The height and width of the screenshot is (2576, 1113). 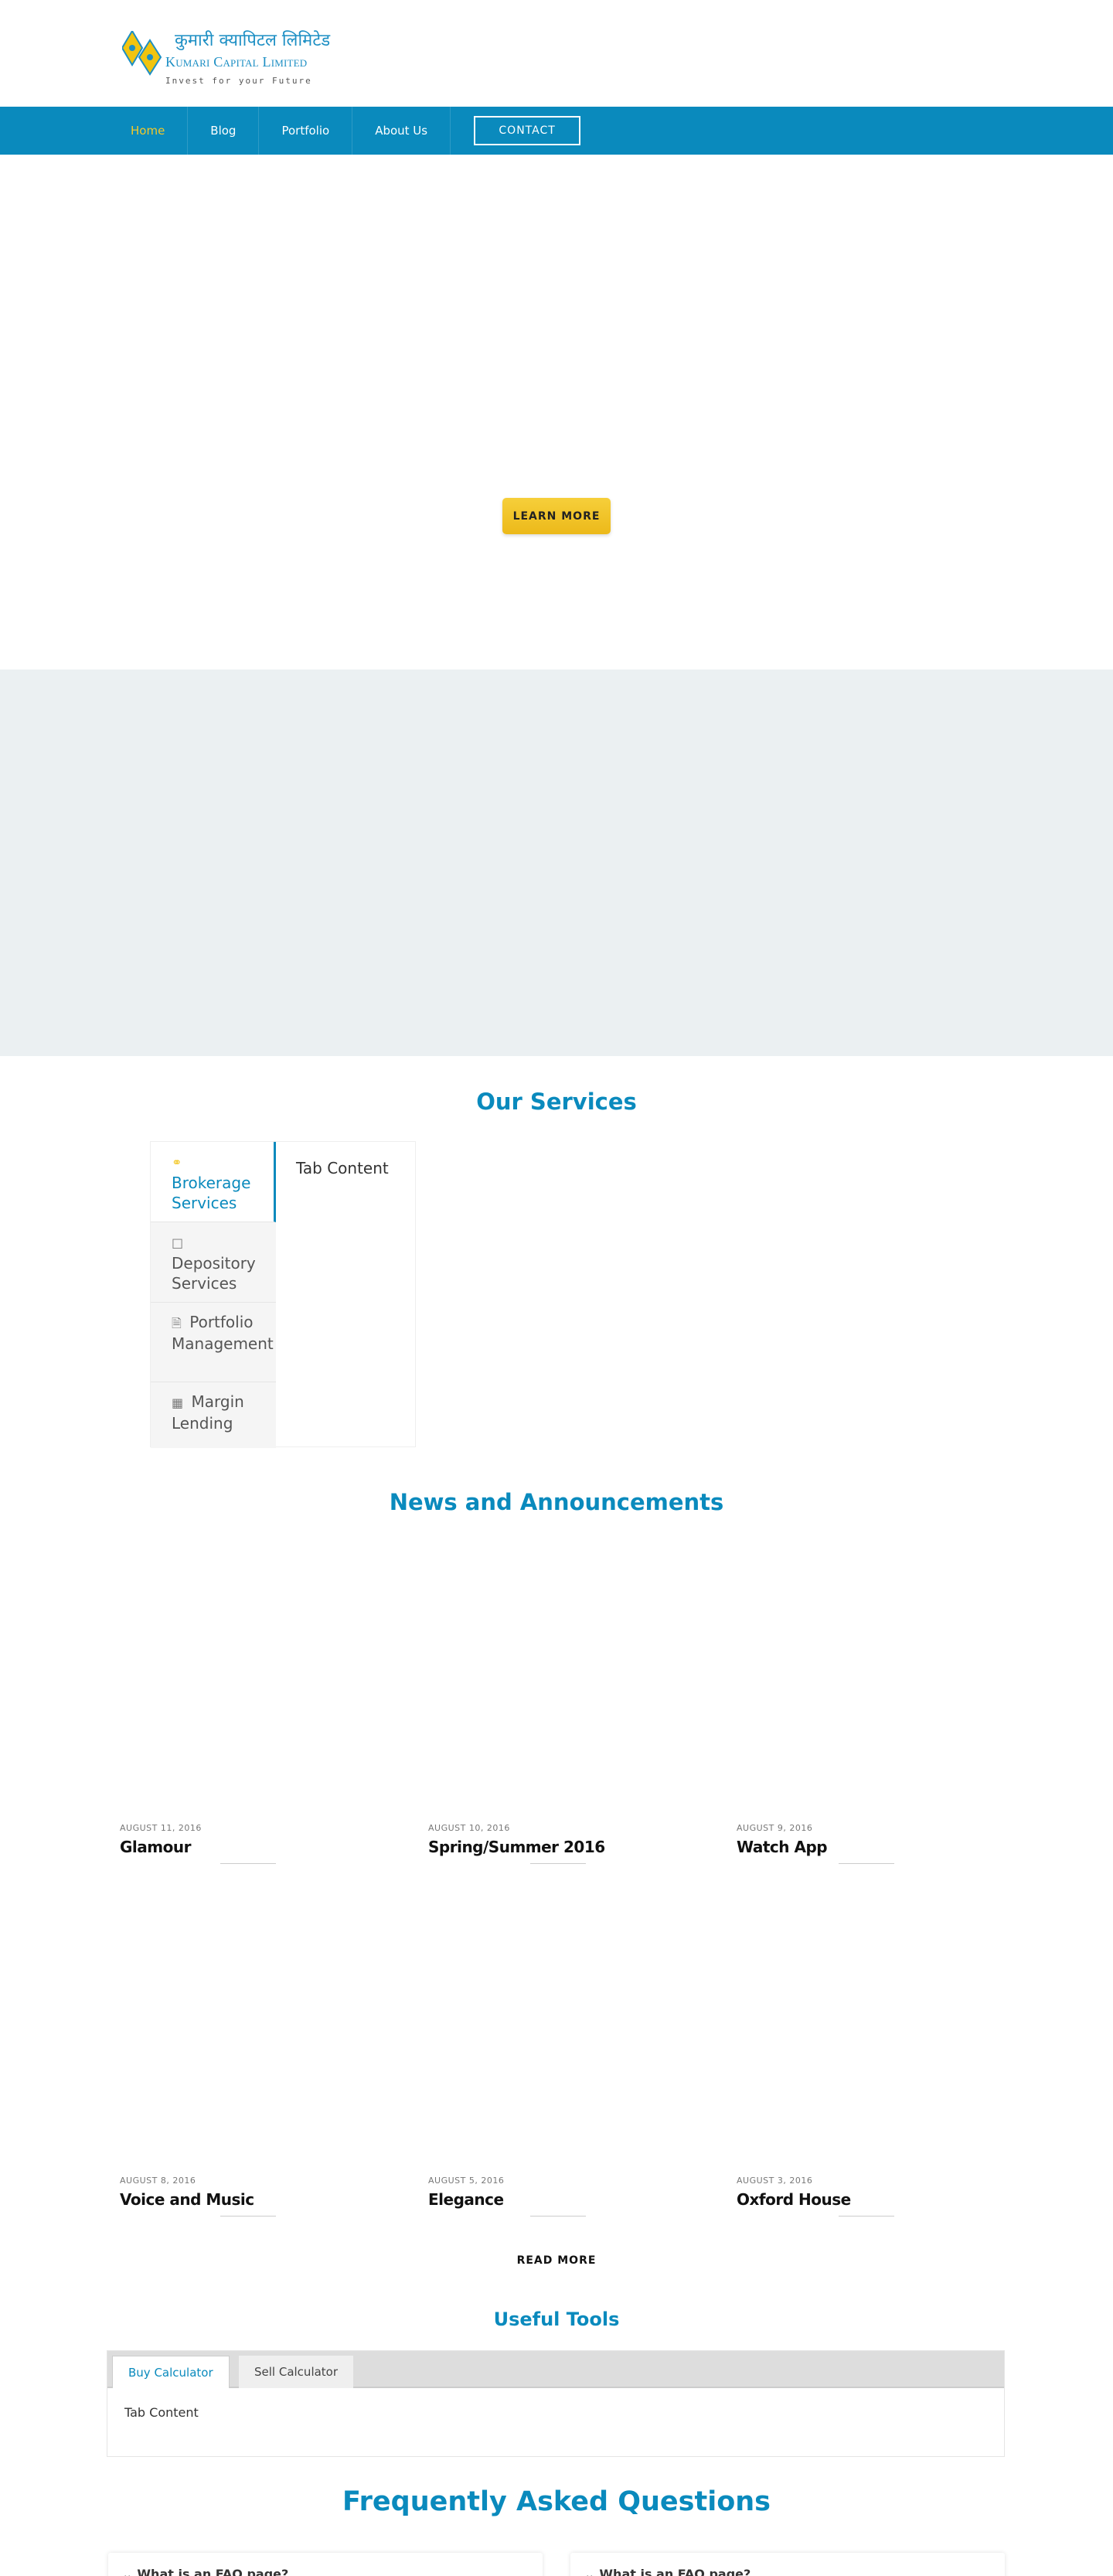 What do you see at coordinates (214, 1273) in the screenshot?
I see `tab-label: Depository Services` at bounding box center [214, 1273].